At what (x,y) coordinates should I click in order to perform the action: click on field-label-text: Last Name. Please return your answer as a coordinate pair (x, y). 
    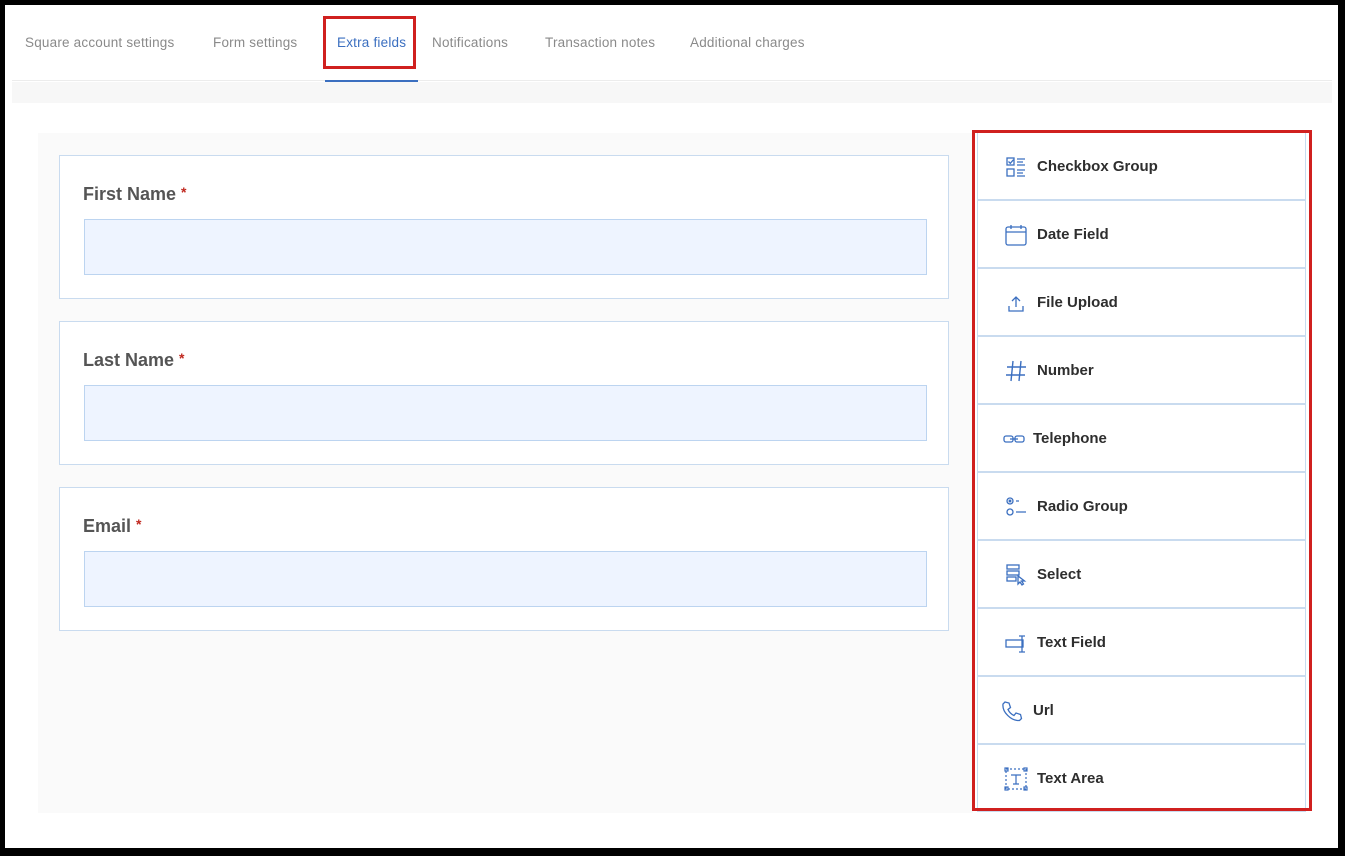
    Looking at the image, I should click on (129, 360).